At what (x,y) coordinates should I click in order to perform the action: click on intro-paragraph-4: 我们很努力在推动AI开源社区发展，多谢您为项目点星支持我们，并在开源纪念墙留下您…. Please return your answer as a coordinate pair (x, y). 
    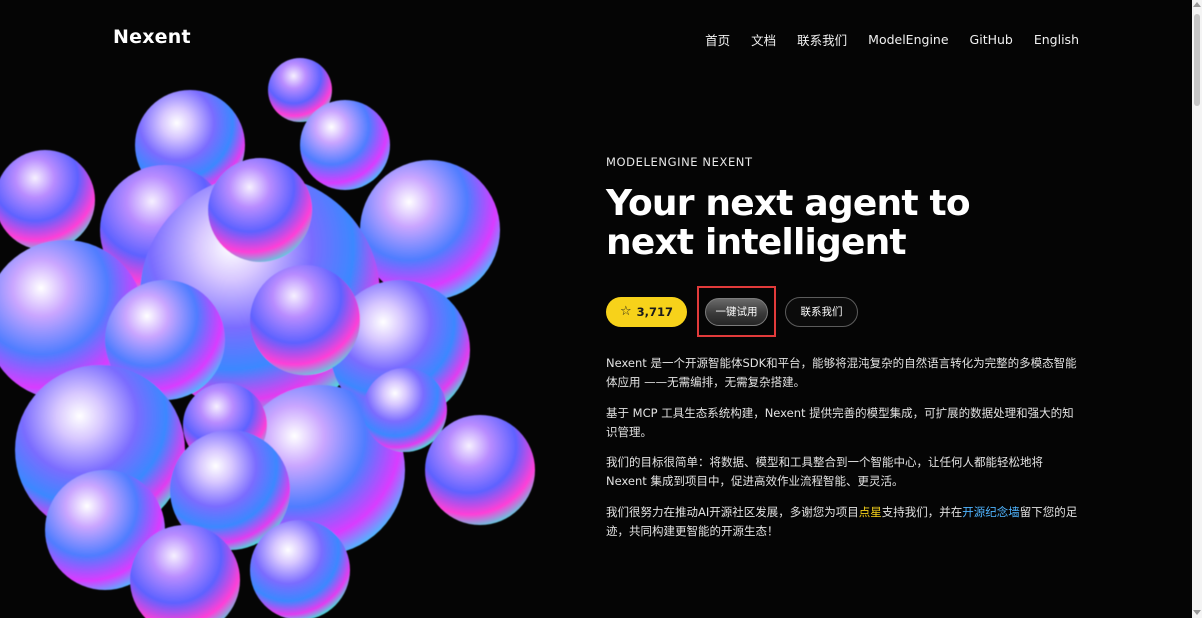
    Looking at the image, I should click on (842, 522).